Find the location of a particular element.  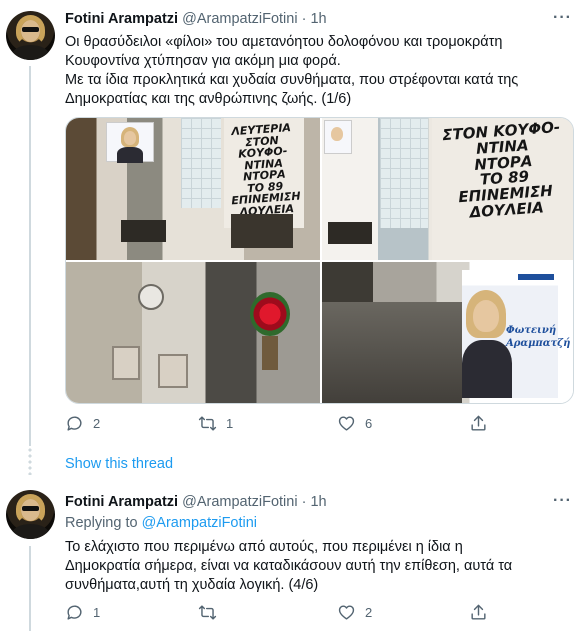

retweet-count: 1 is located at coordinates (230, 423).